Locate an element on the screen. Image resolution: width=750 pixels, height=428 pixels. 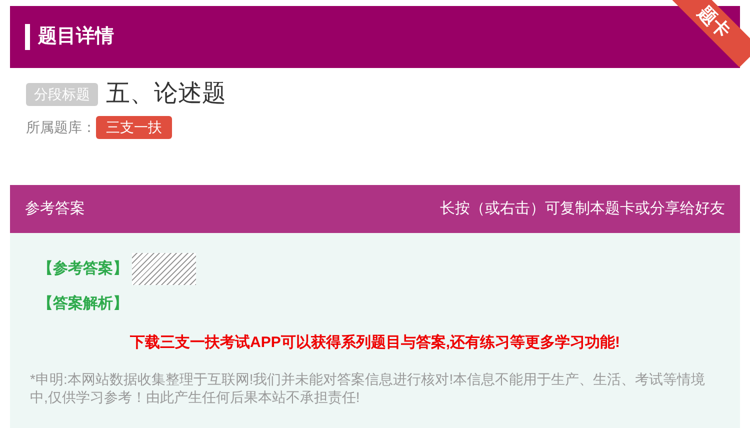
share-hint: 长按（或右击）可复制本题卡或分享给好友 is located at coordinates (582, 208).